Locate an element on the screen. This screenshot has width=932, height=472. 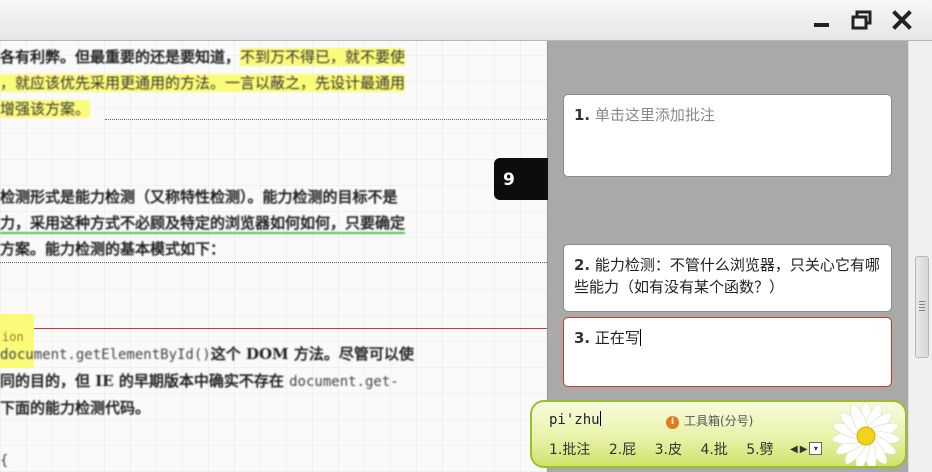
ime-candidate-5: 5.劈 is located at coordinates (759, 450).